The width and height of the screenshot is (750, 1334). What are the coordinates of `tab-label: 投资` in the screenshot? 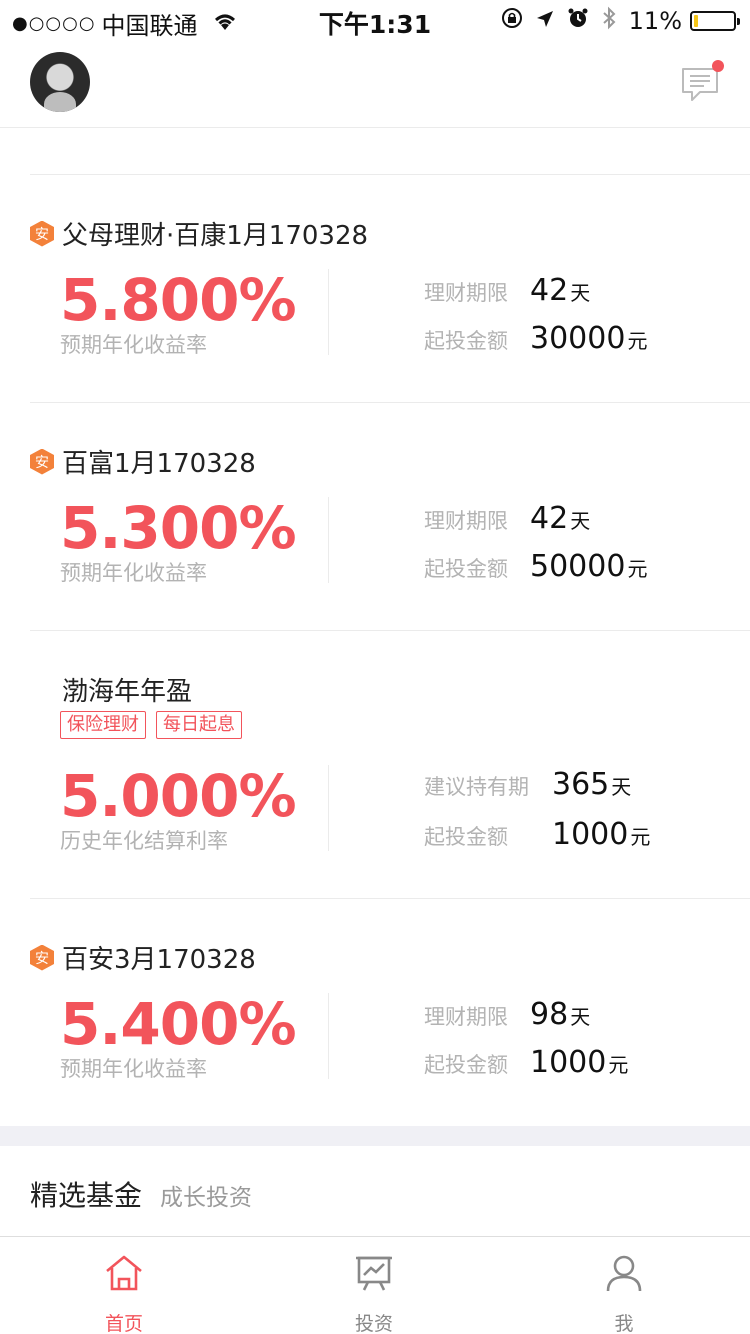 It's located at (373, 1323).